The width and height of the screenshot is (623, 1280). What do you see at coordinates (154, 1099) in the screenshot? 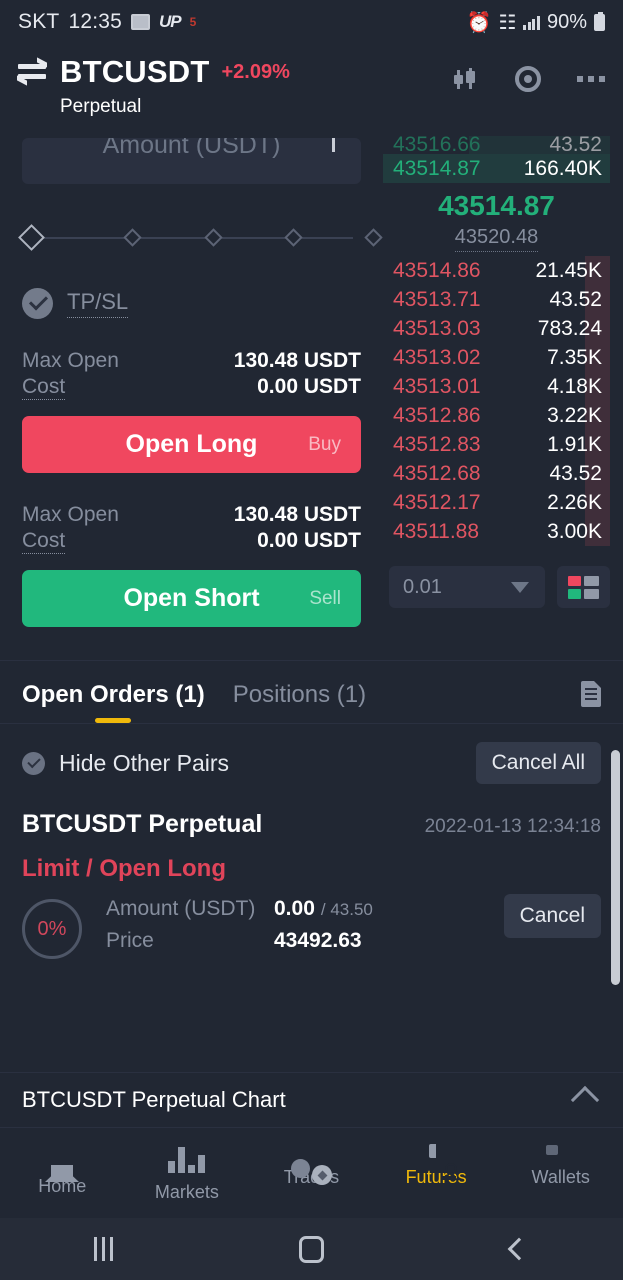
I see `chart-bar-label: BTCUSDT Perpetual Chart` at bounding box center [154, 1099].